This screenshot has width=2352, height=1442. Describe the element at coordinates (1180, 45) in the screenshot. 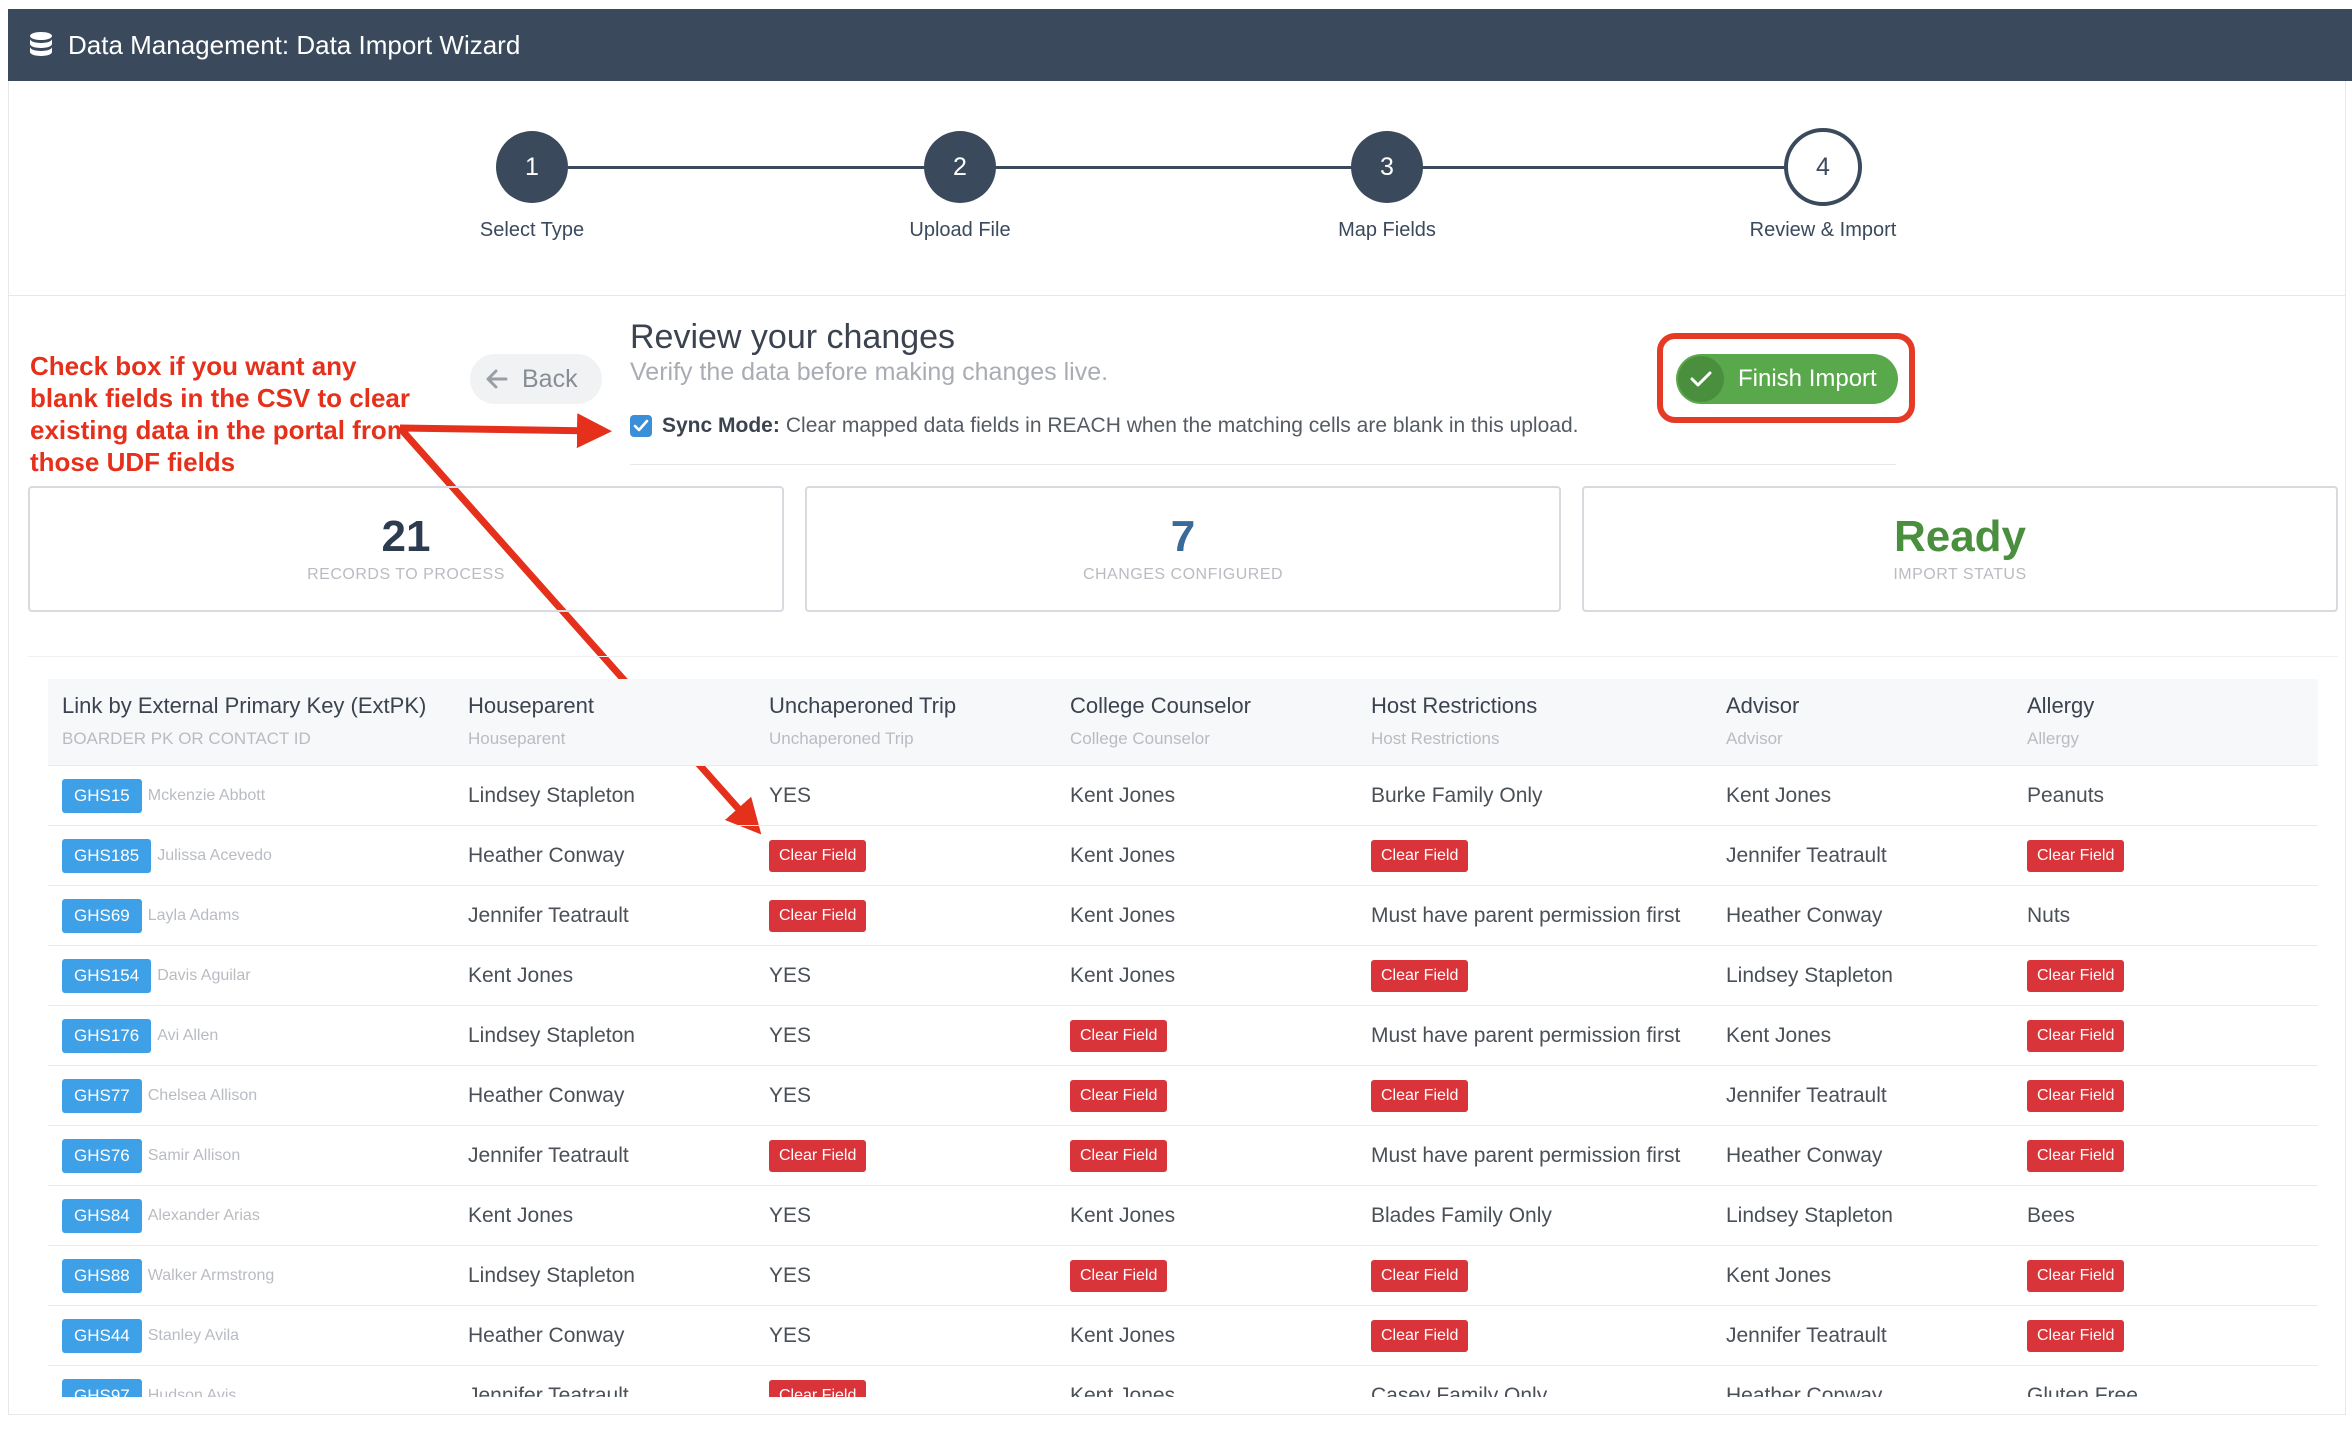

I see `app-header: Data Management: Data Import Wizard` at that location.